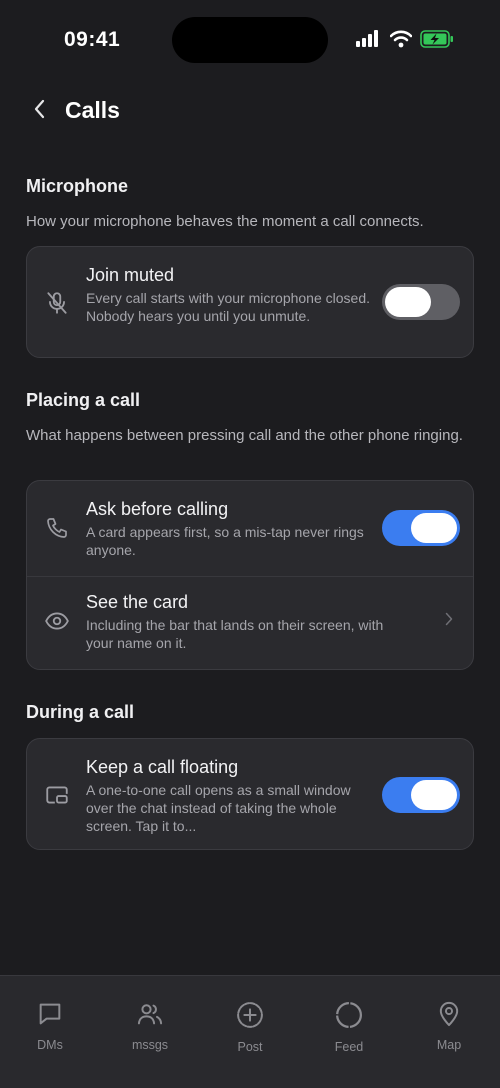 The image size is (500, 1088). What do you see at coordinates (250, 1017) in the screenshot?
I see `plus-circle-icon` at bounding box center [250, 1017].